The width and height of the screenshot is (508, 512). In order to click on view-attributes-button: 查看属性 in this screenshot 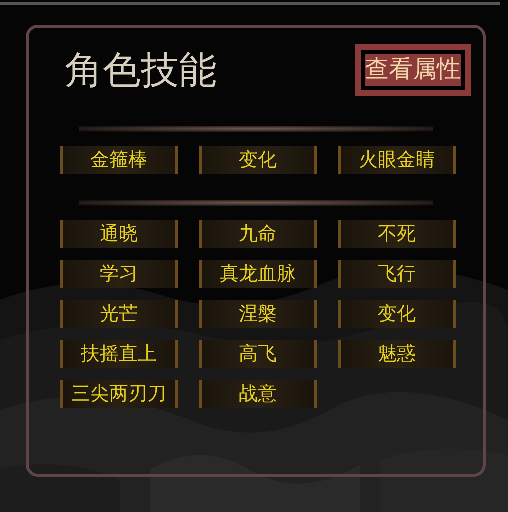, I will do `click(413, 70)`.